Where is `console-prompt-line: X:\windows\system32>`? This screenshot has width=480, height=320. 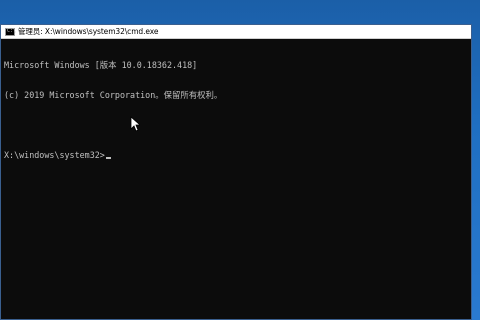
console-prompt-line: X:\windows\system32> is located at coordinates (236, 155).